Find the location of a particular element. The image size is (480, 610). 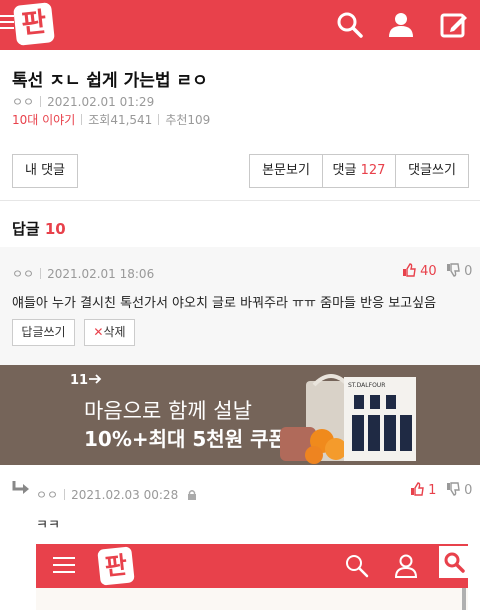

ad-brand: 11 is located at coordinates (86, 380).